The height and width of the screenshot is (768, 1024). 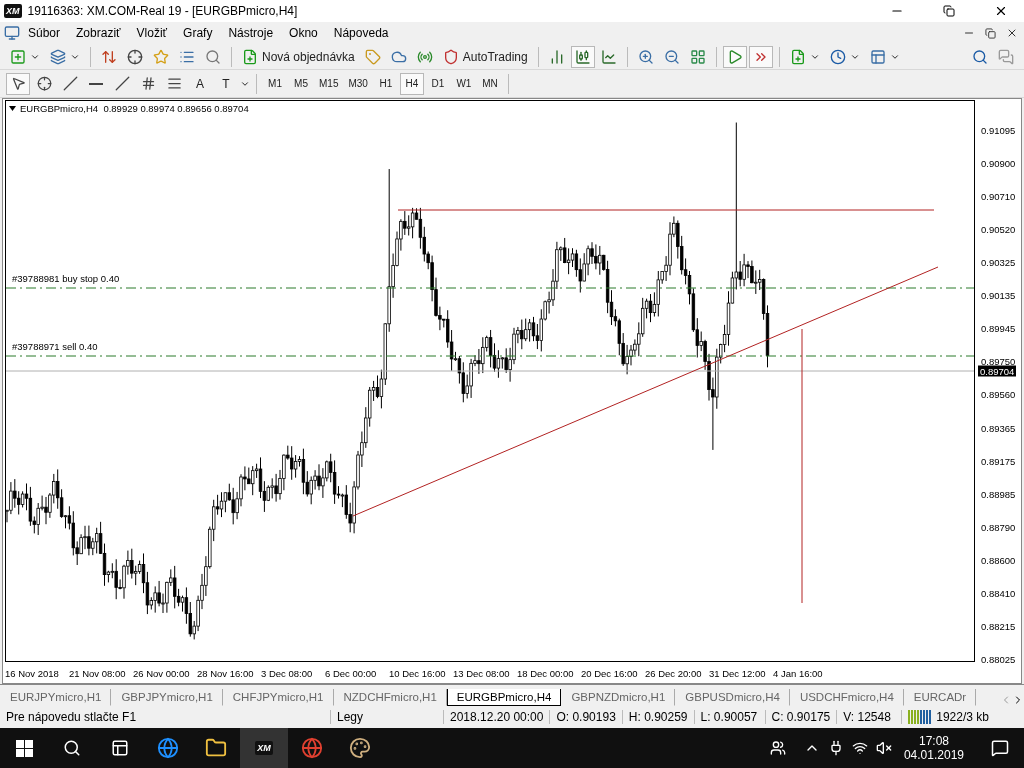 I want to click on chart-tab: GBPNZDmicro,H1, so click(x=618, y=697).